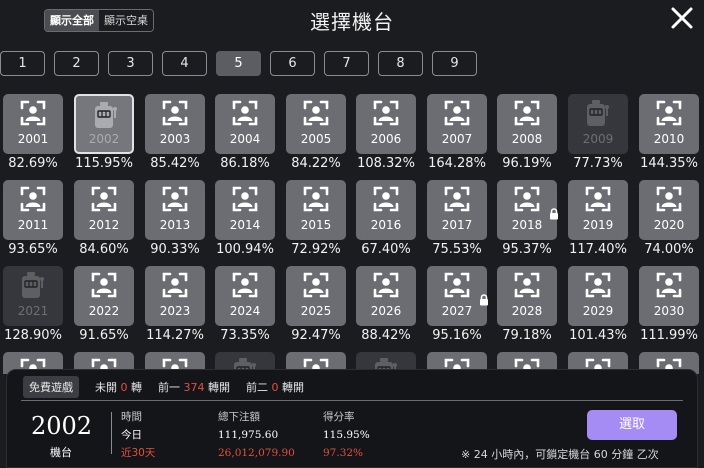 The height and width of the screenshot is (468, 704). Describe the element at coordinates (454, 63) in the screenshot. I see `page-button-9: 9` at that location.